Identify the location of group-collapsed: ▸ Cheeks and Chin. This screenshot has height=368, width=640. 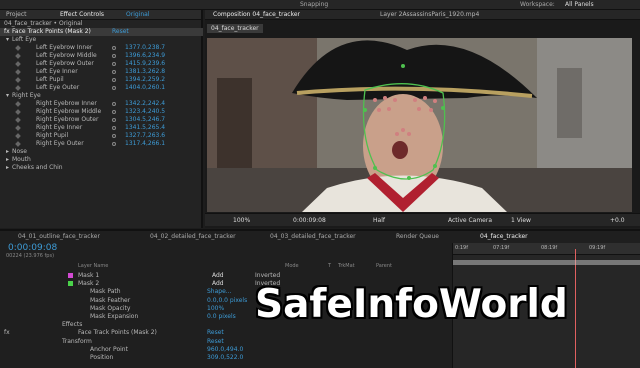
(101, 168).